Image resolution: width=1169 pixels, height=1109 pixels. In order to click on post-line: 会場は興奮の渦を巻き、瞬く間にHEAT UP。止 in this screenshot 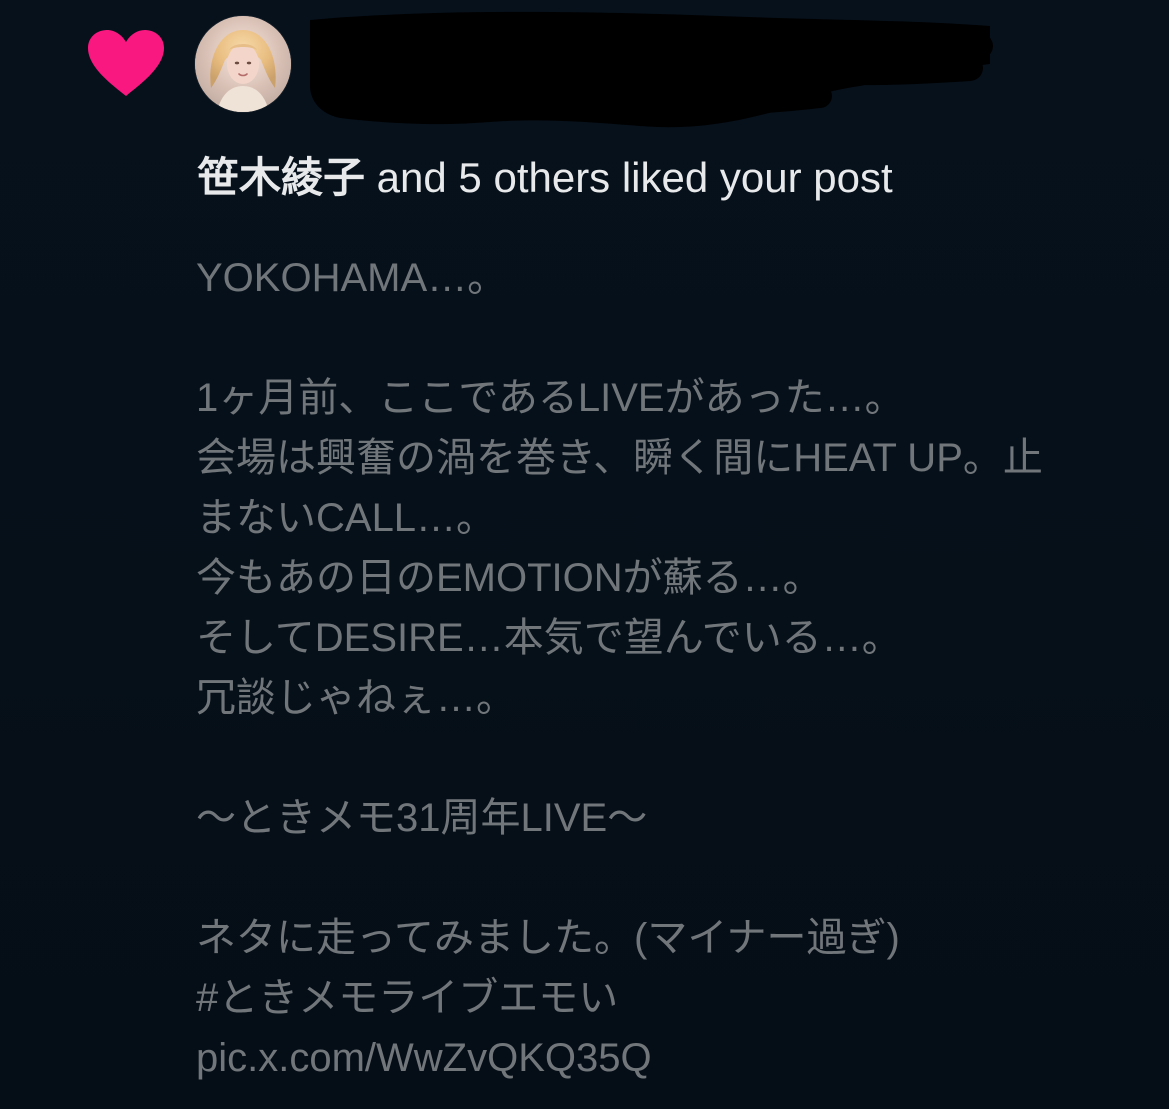, I will do `click(619, 458)`.